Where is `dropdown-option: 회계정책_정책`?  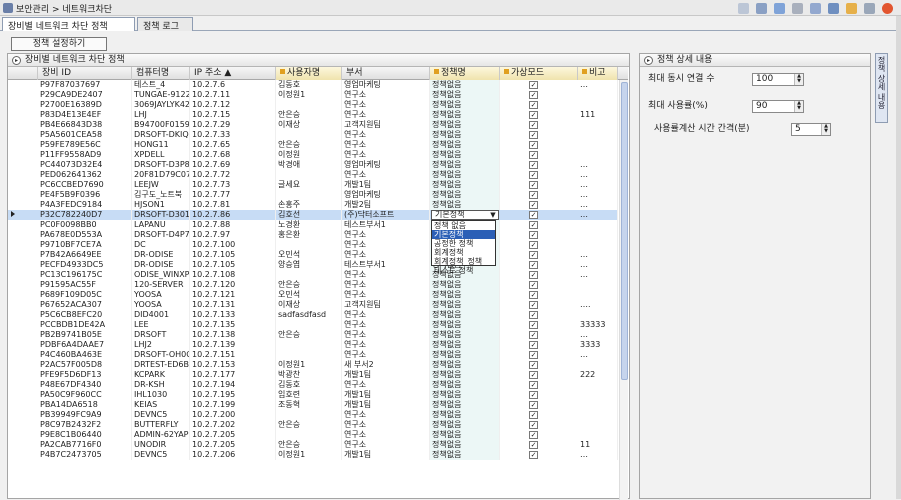
dropdown-option: 회계정책_정책 is located at coordinates (463, 261).